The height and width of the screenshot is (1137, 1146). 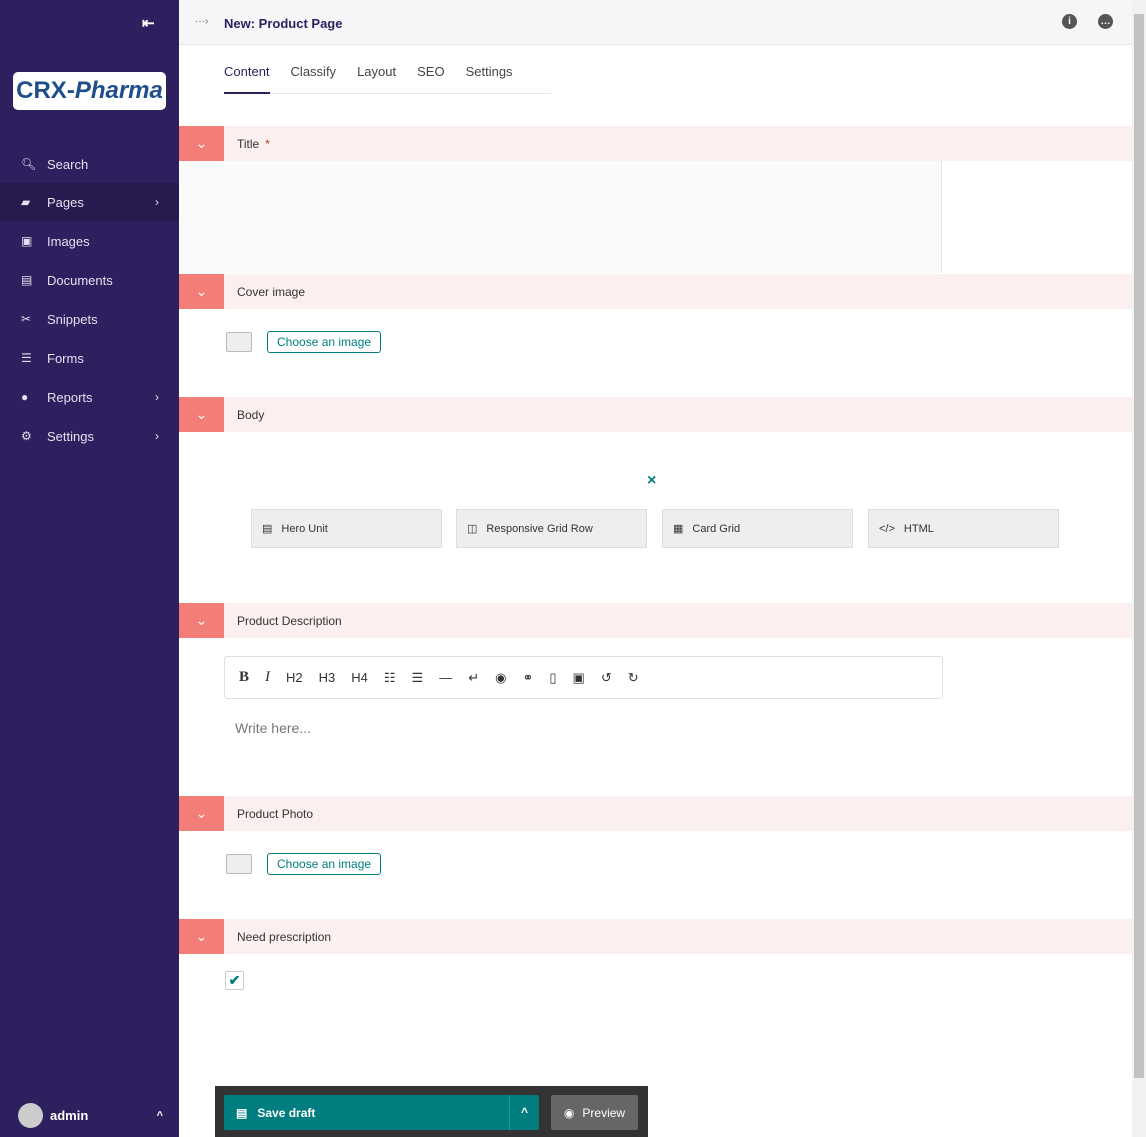 What do you see at coordinates (655, 936) in the screenshot?
I see `panel-need-prescription: ⌄ Need prescription` at bounding box center [655, 936].